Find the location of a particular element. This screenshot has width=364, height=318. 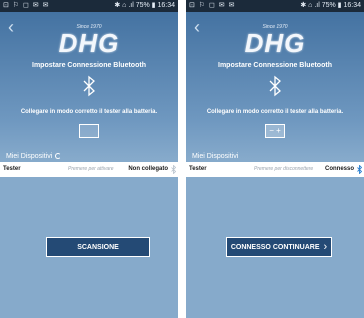

tester-device-icon is located at coordinates (89, 131).